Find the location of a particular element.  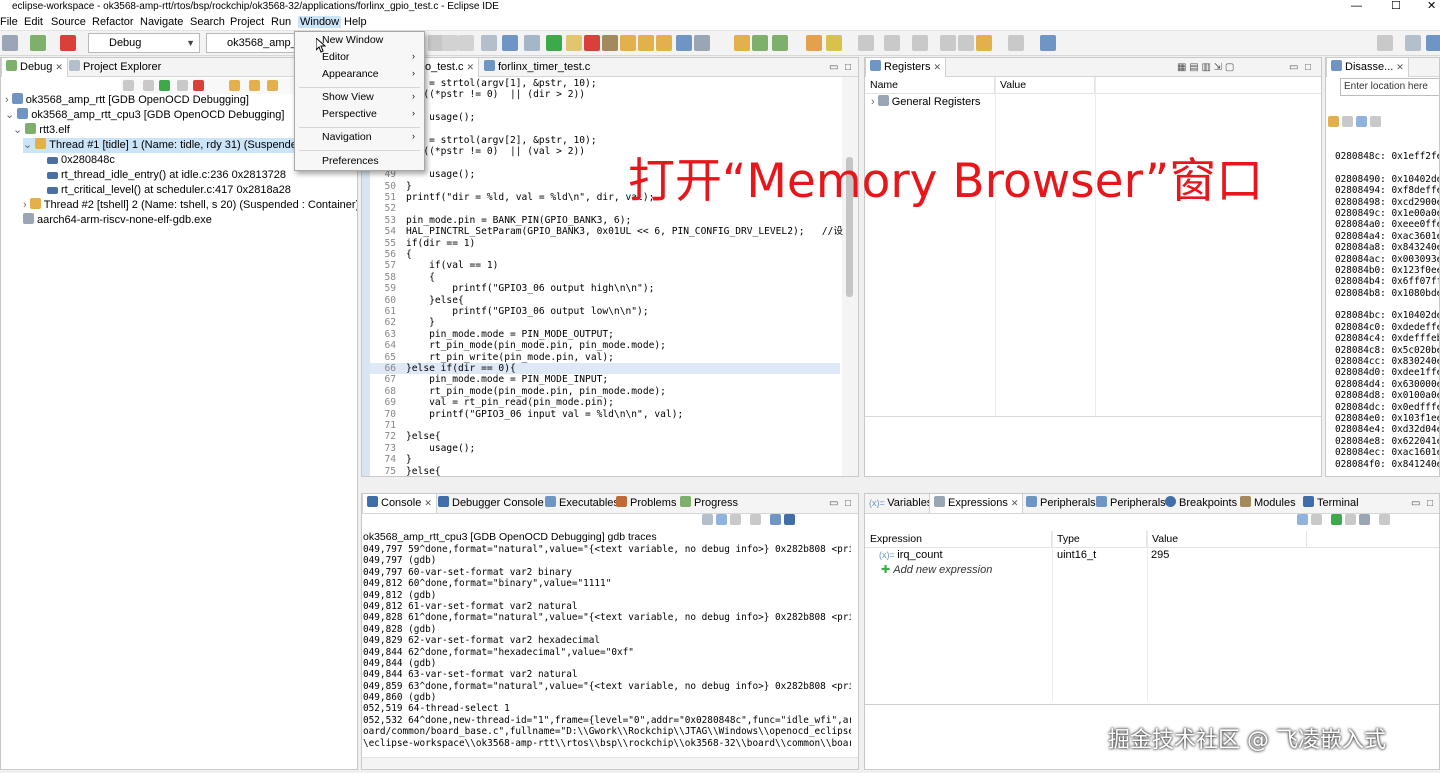

register-group: › General Registers is located at coordinates (925, 102).